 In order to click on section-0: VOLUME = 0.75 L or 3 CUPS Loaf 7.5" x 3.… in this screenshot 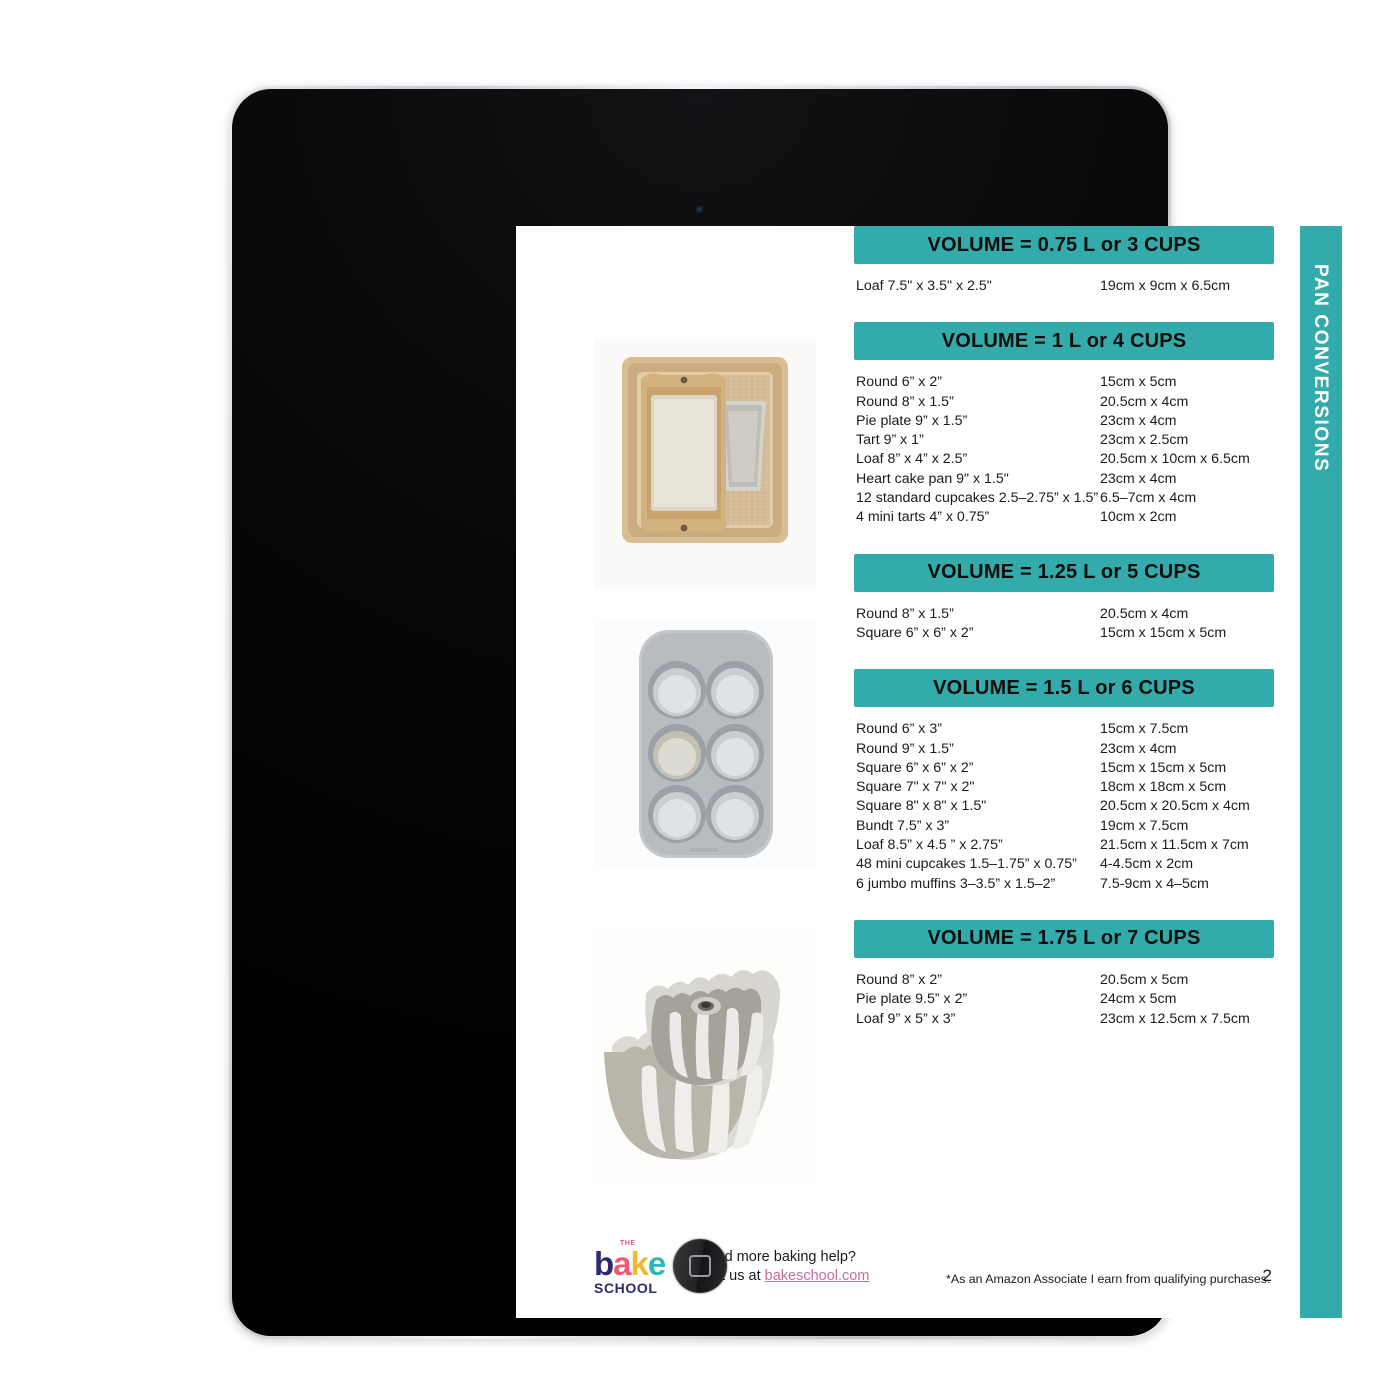, I will do `click(1064, 261)`.